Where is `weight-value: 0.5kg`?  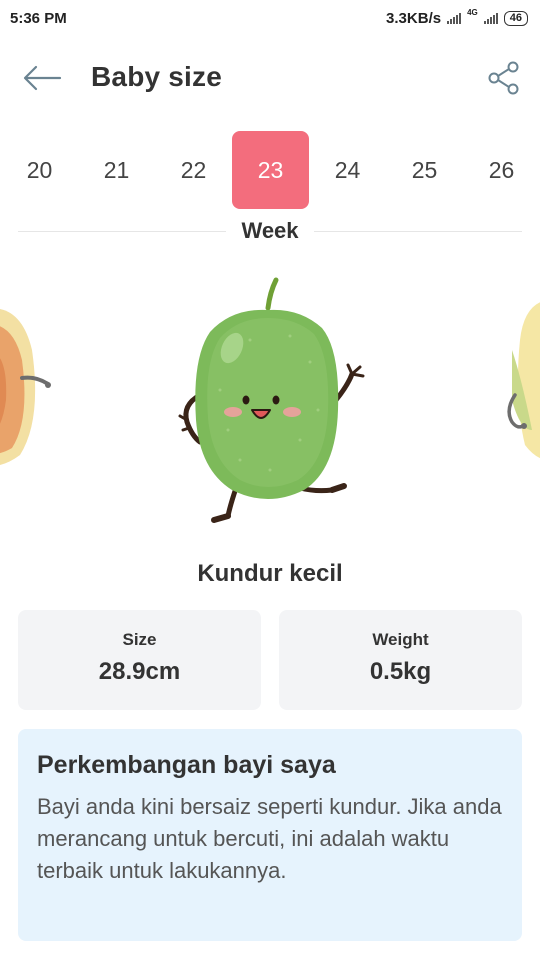
weight-value: 0.5kg is located at coordinates (400, 671).